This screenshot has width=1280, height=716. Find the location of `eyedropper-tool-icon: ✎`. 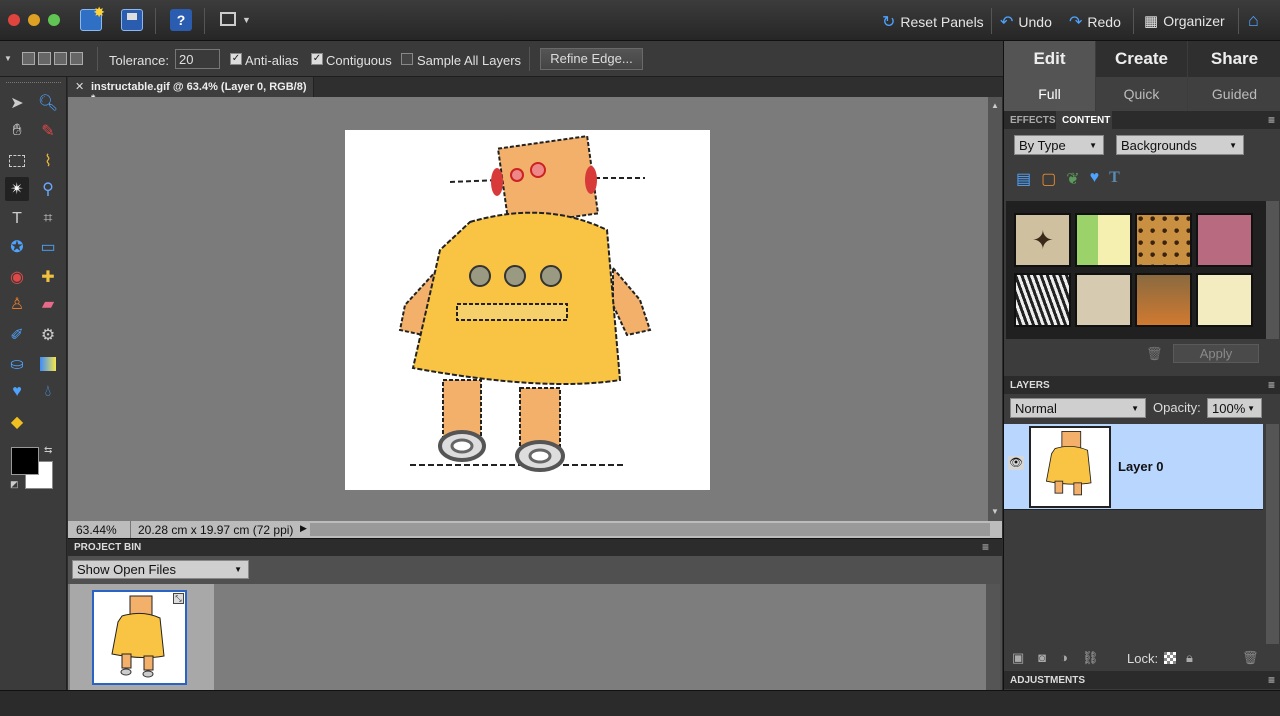

eyedropper-tool-icon: ✎ is located at coordinates (48, 131).